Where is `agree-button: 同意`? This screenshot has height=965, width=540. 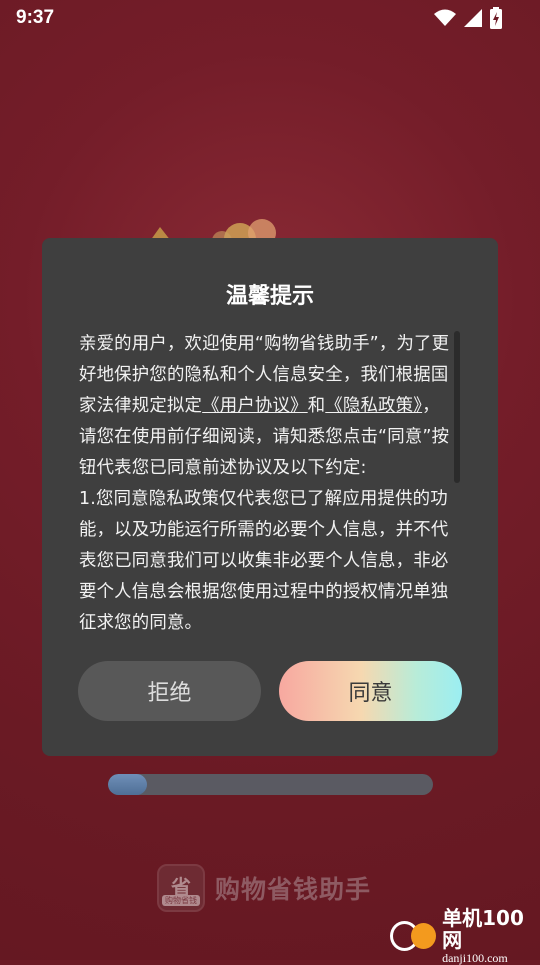 agree-button: 同意 is located at coordinates (370, 691).